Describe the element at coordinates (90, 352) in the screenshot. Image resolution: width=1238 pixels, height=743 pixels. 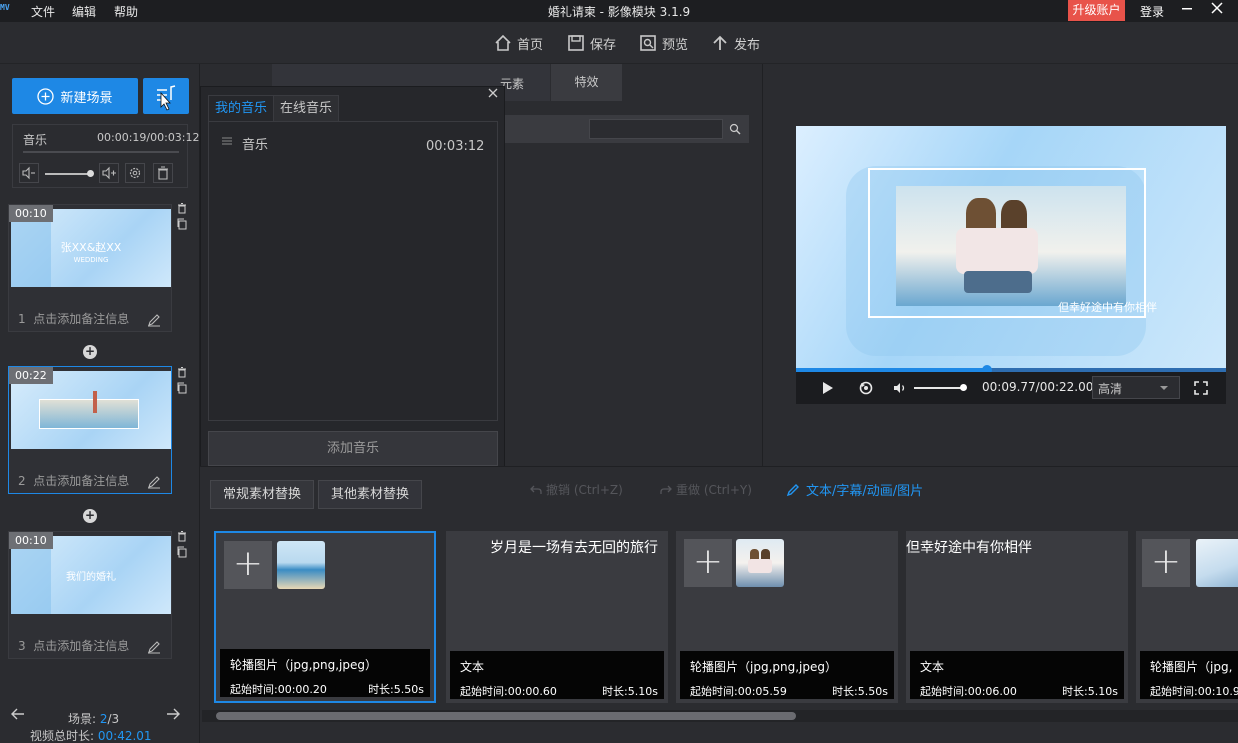
I see `add-scene-between-1-2: +` at that location.